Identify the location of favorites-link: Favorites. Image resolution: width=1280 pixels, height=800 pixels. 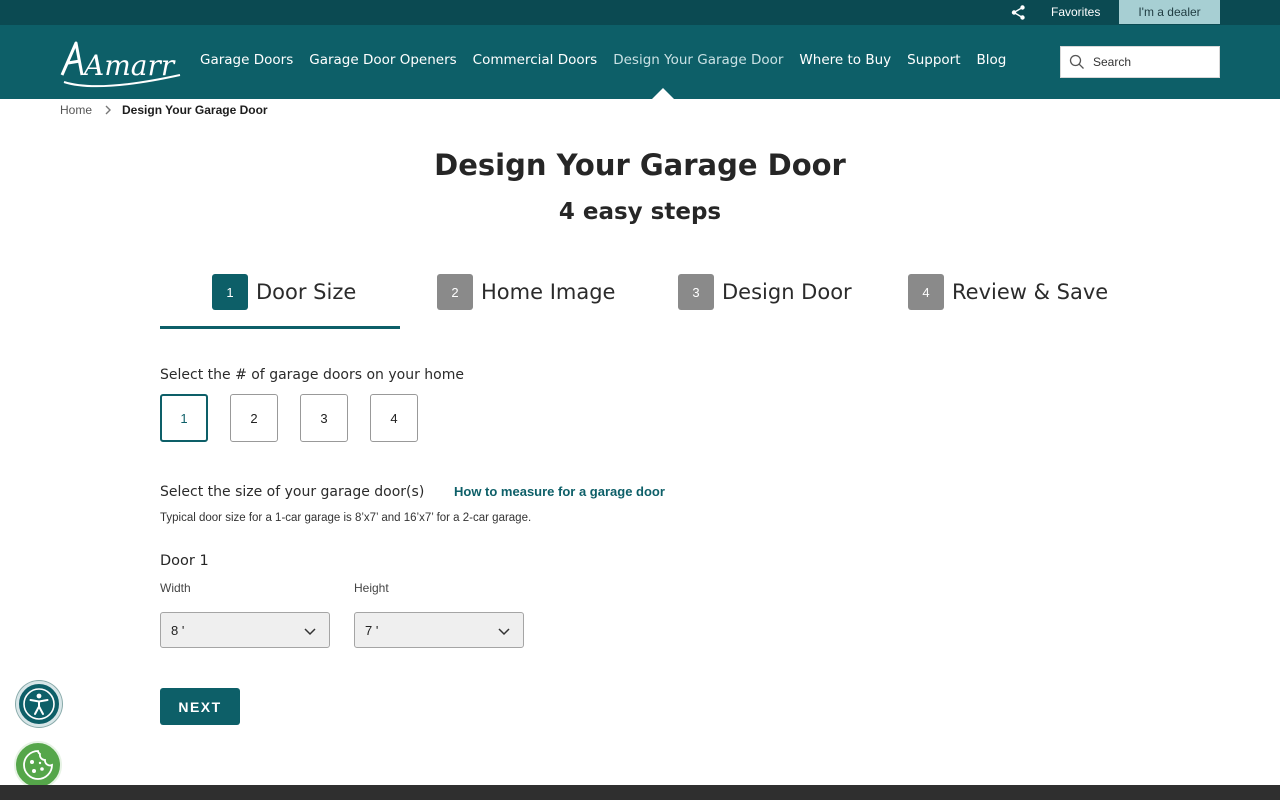
(1075, 12).